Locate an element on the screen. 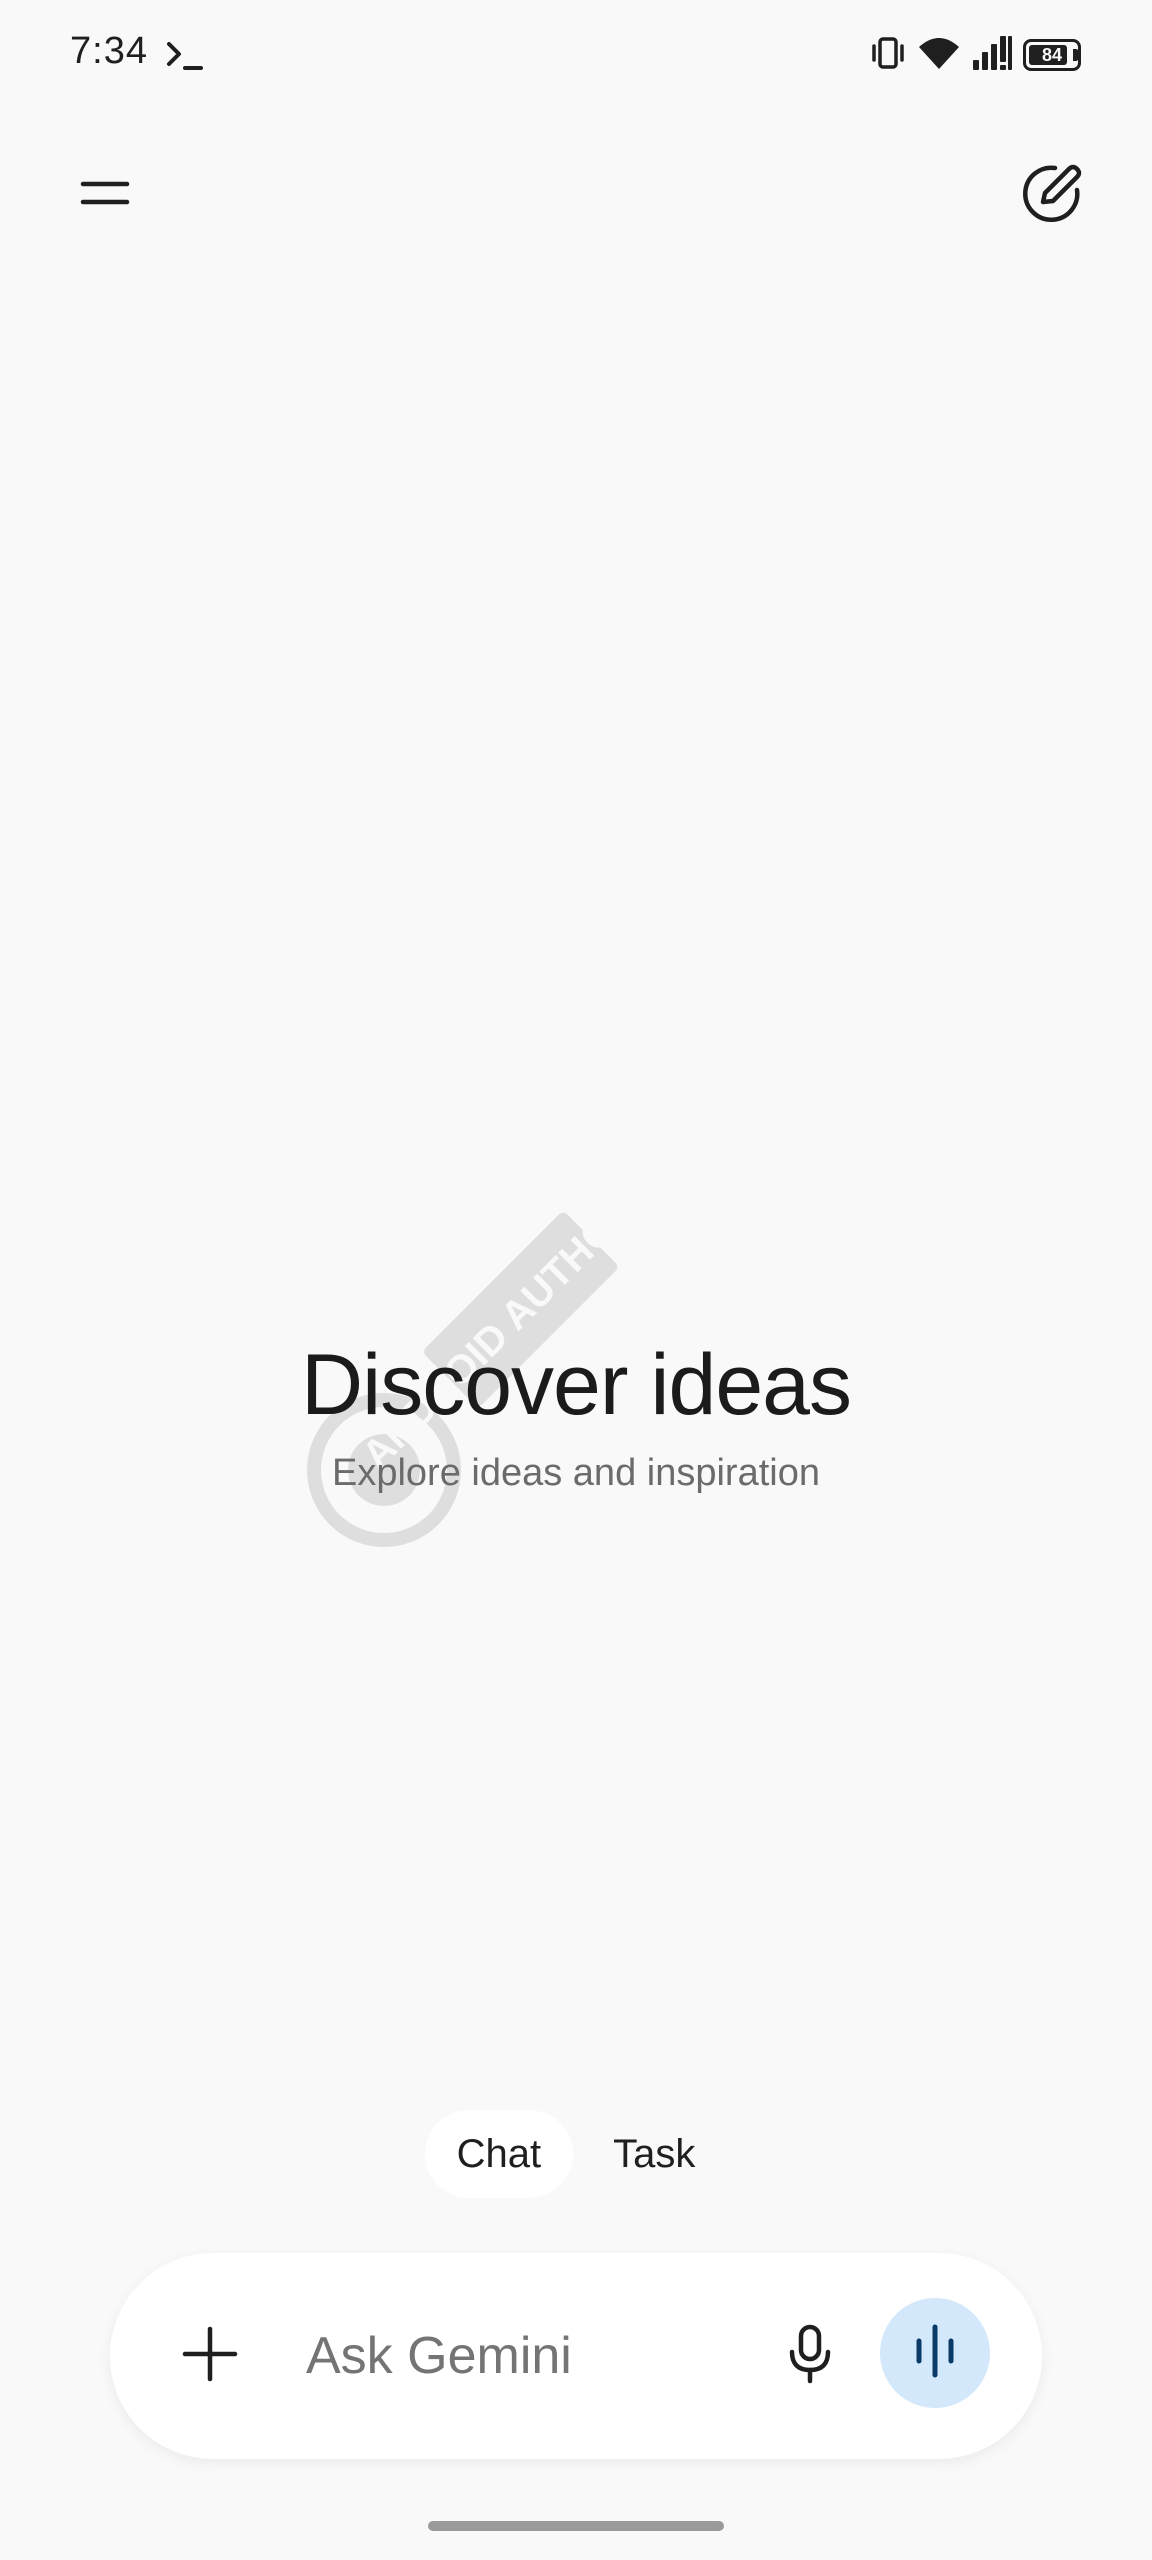 The image size is (1152, 2560). microphone-button is located at coordinates (810, 2356).